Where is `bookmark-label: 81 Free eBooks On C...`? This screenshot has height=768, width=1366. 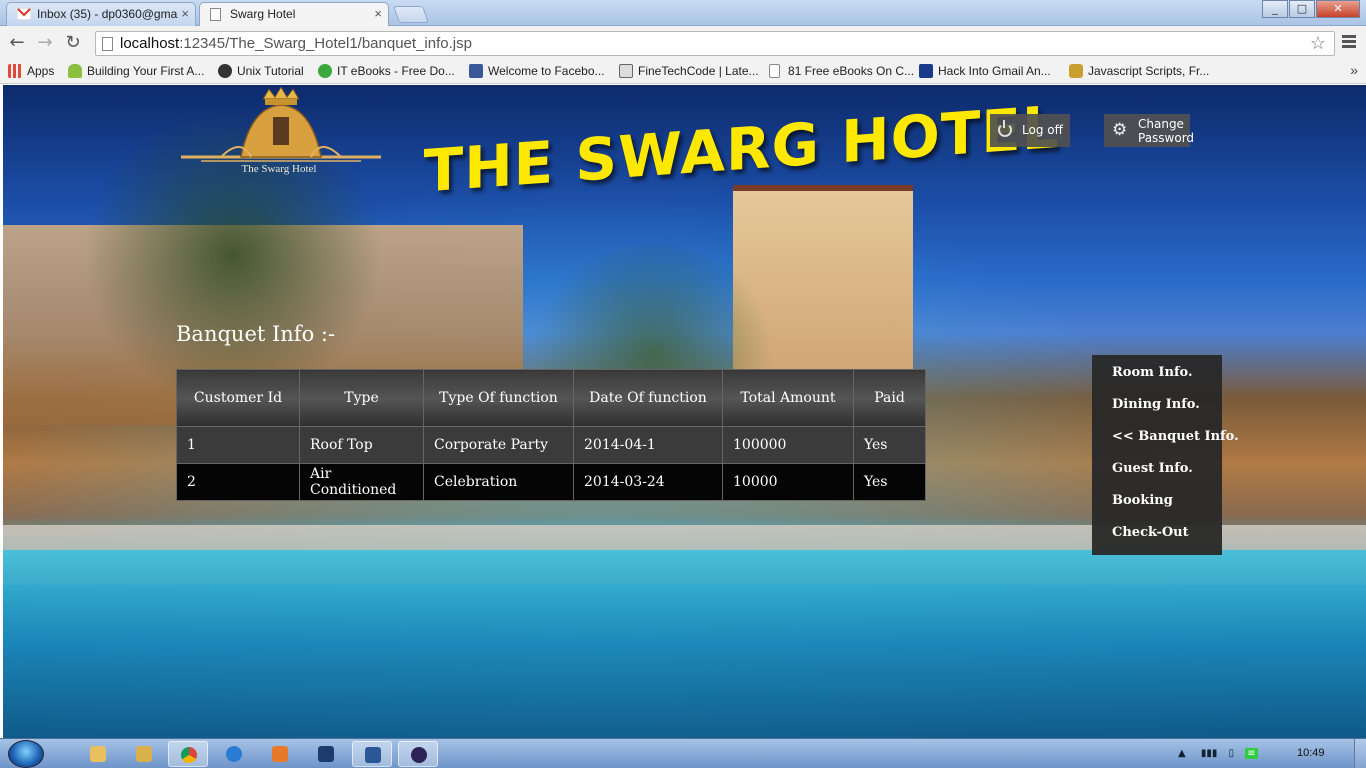 bookmark-label: 81 Free eBooks On C... is located at coordinates (851, 71).